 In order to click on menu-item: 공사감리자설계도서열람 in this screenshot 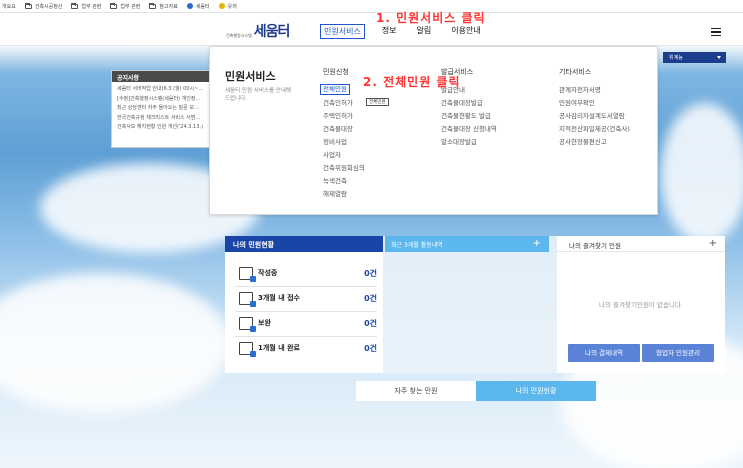, I will do `click(594, 116)`.